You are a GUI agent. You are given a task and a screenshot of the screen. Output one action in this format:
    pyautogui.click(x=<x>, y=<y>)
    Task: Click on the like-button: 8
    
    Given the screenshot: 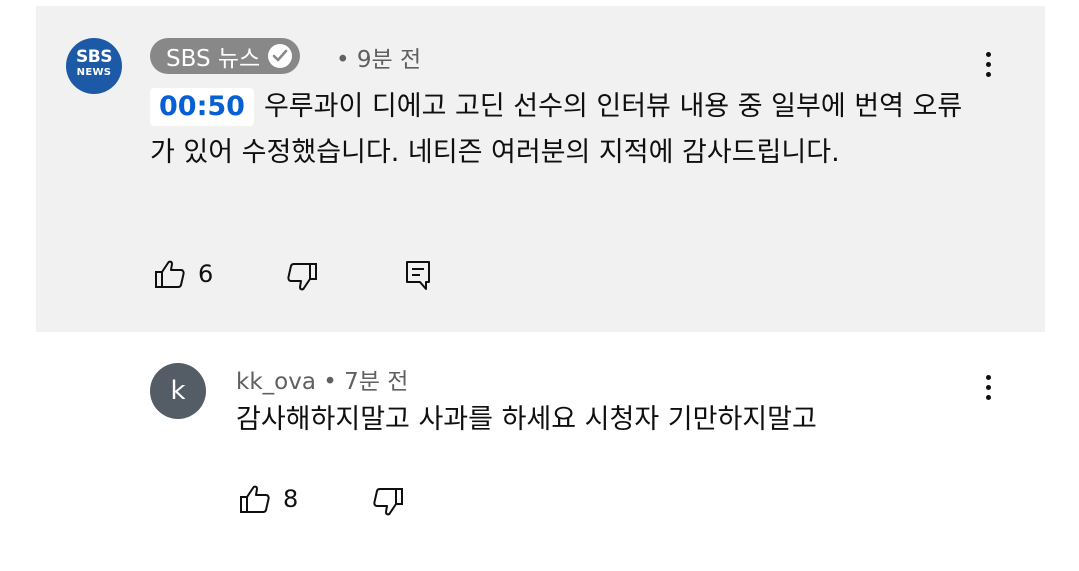 What is the action you would take?
    pyautogui.click(x=268, y=499)
    